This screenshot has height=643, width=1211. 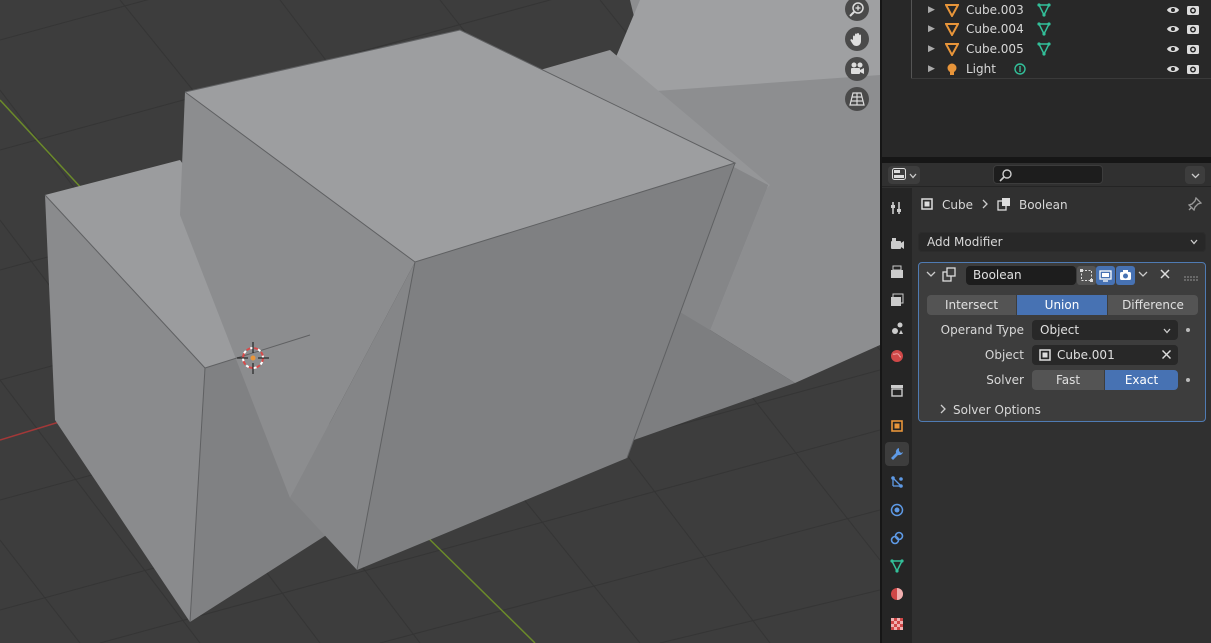 I want to click on fast-solver-button: Fast, so click(x=1068, y=380).